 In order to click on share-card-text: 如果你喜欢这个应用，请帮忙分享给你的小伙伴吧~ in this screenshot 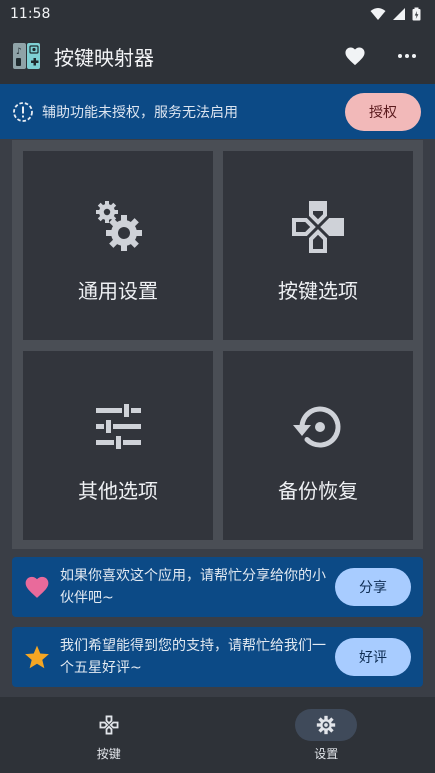, I will do `click(193, 587)`.